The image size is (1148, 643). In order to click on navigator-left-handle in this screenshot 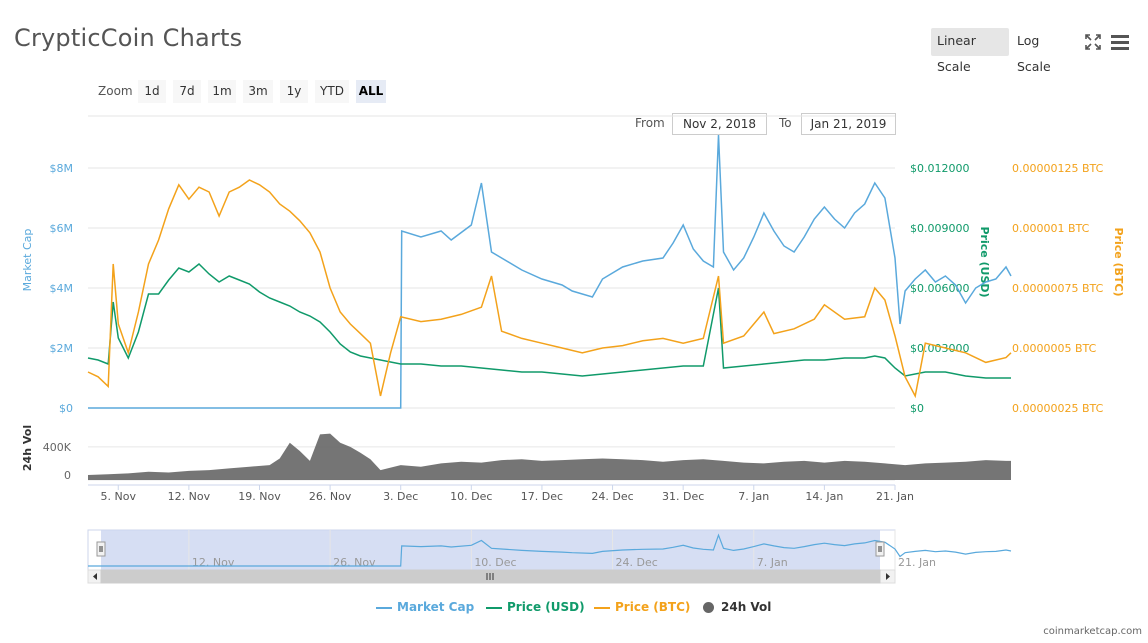, I will do `click(101, 549)`.